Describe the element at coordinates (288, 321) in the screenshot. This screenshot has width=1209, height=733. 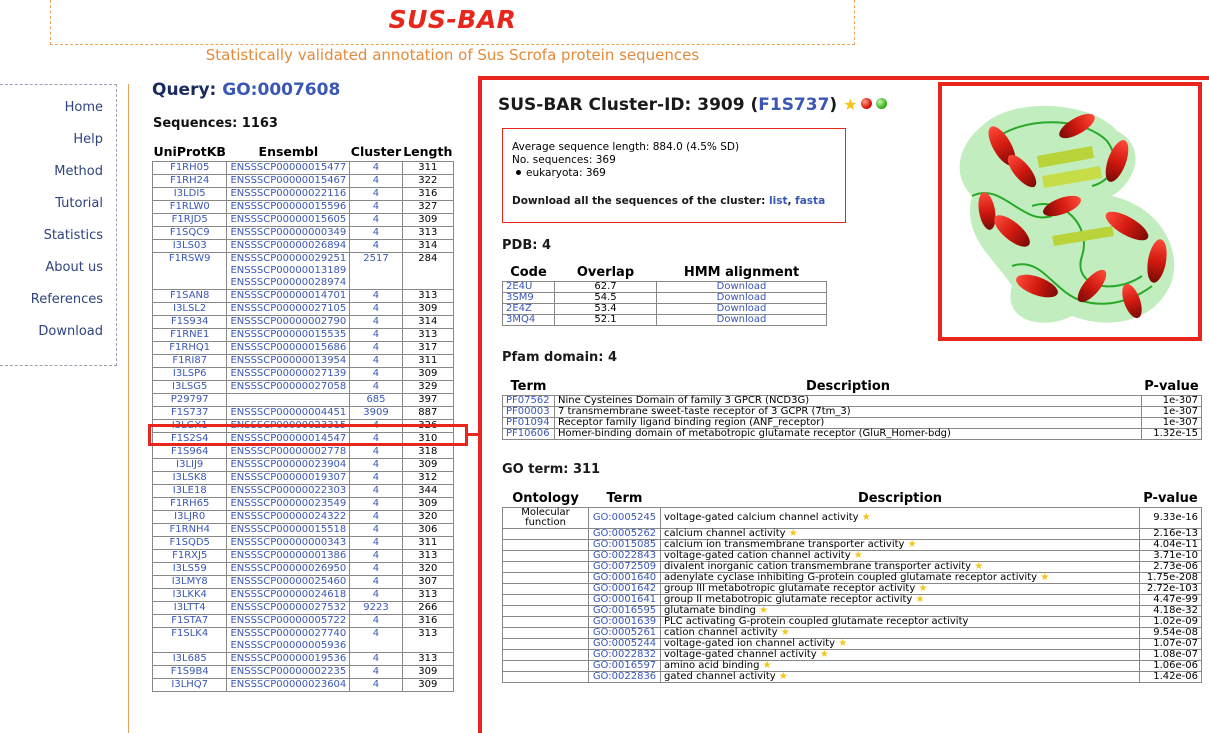
I see `ensembl-link: ENSSSCP00000002790` at that location.